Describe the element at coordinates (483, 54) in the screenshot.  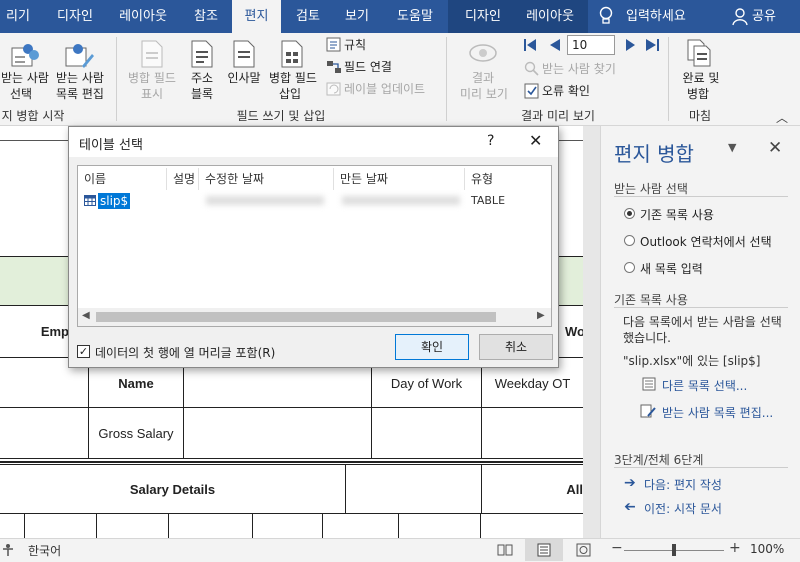
I see `preview-results-icon` at that location.